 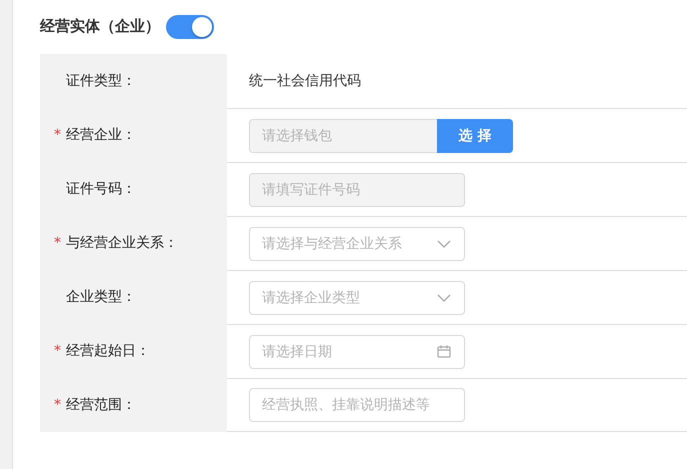 I want to click on field-label: * 经营范围：, so click(x=95, y=405).